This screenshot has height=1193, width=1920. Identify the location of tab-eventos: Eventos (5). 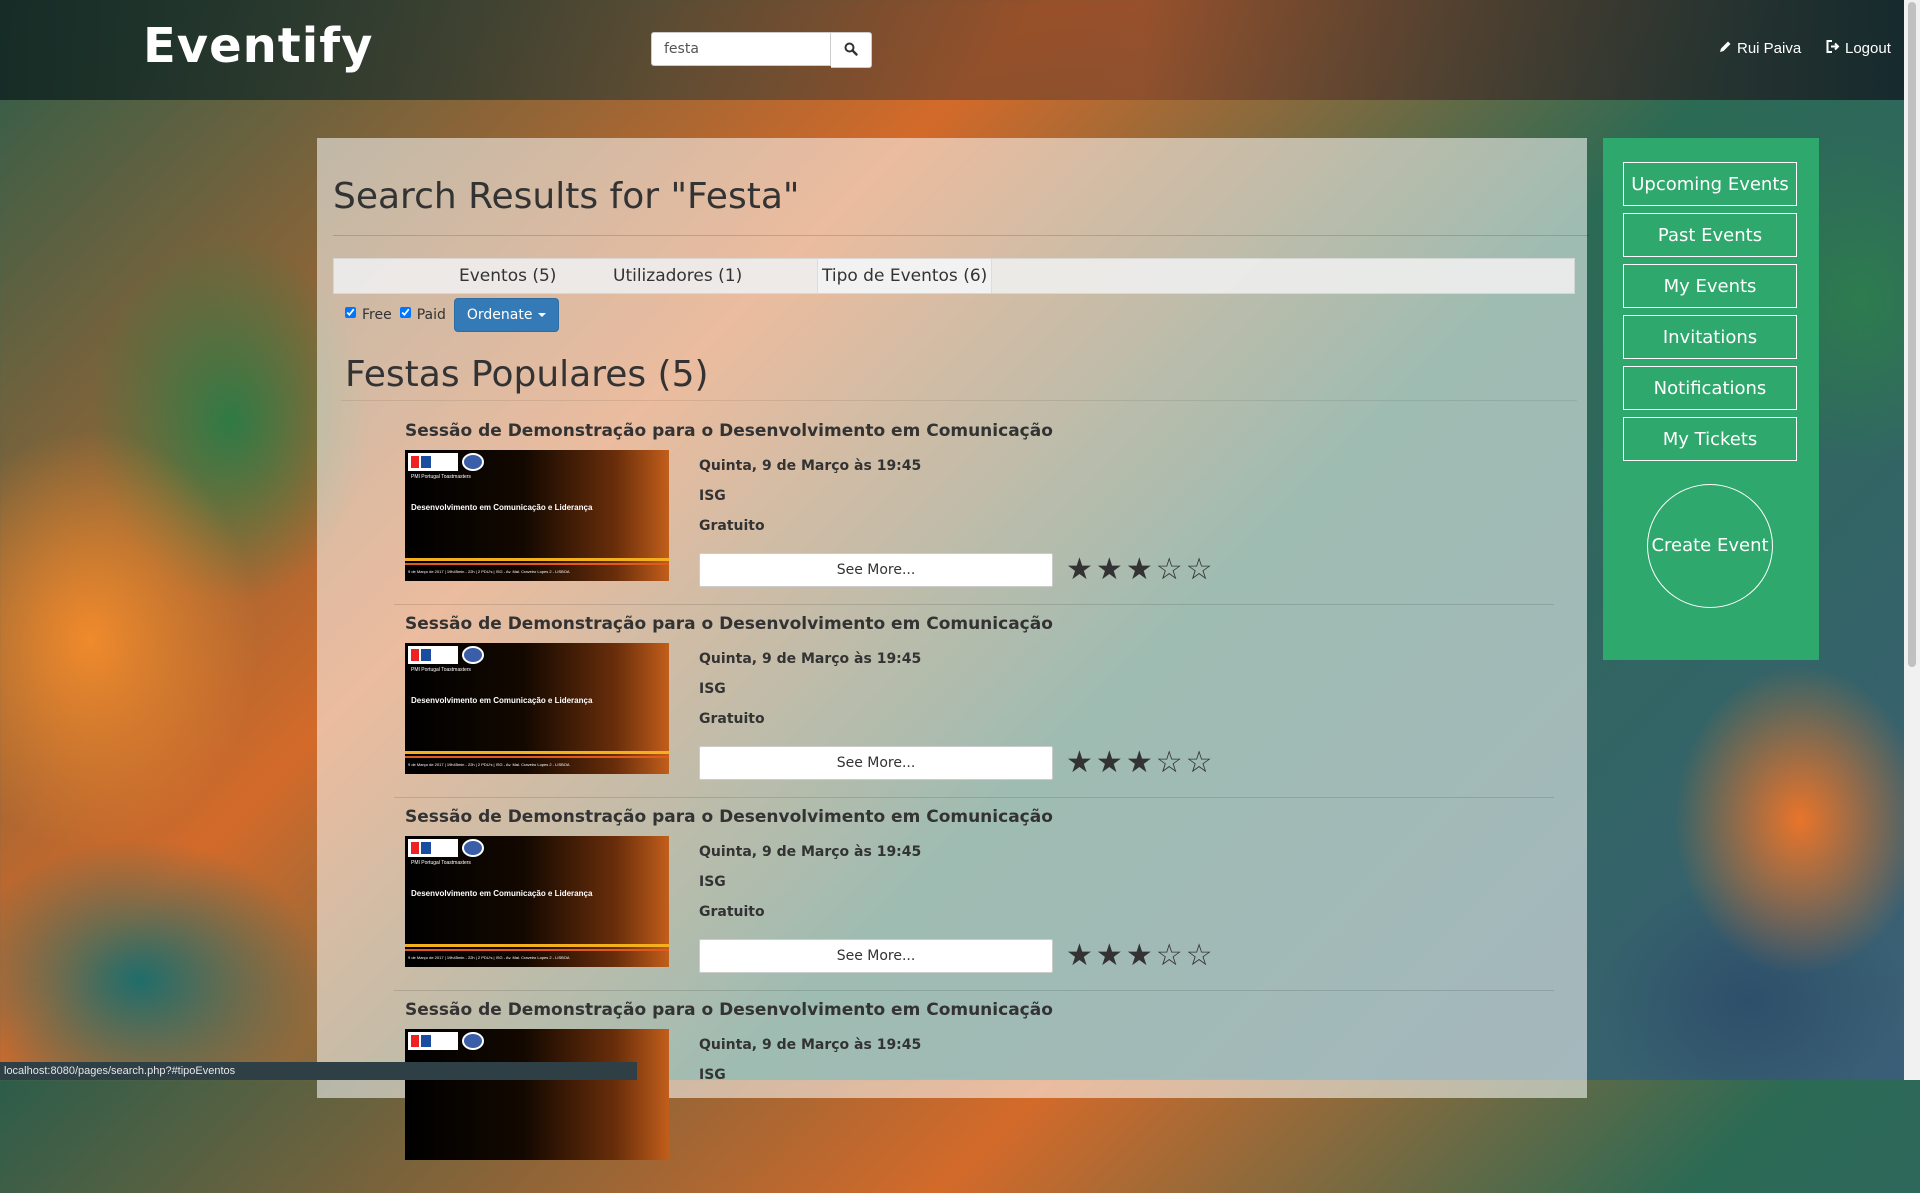
(507, 276).